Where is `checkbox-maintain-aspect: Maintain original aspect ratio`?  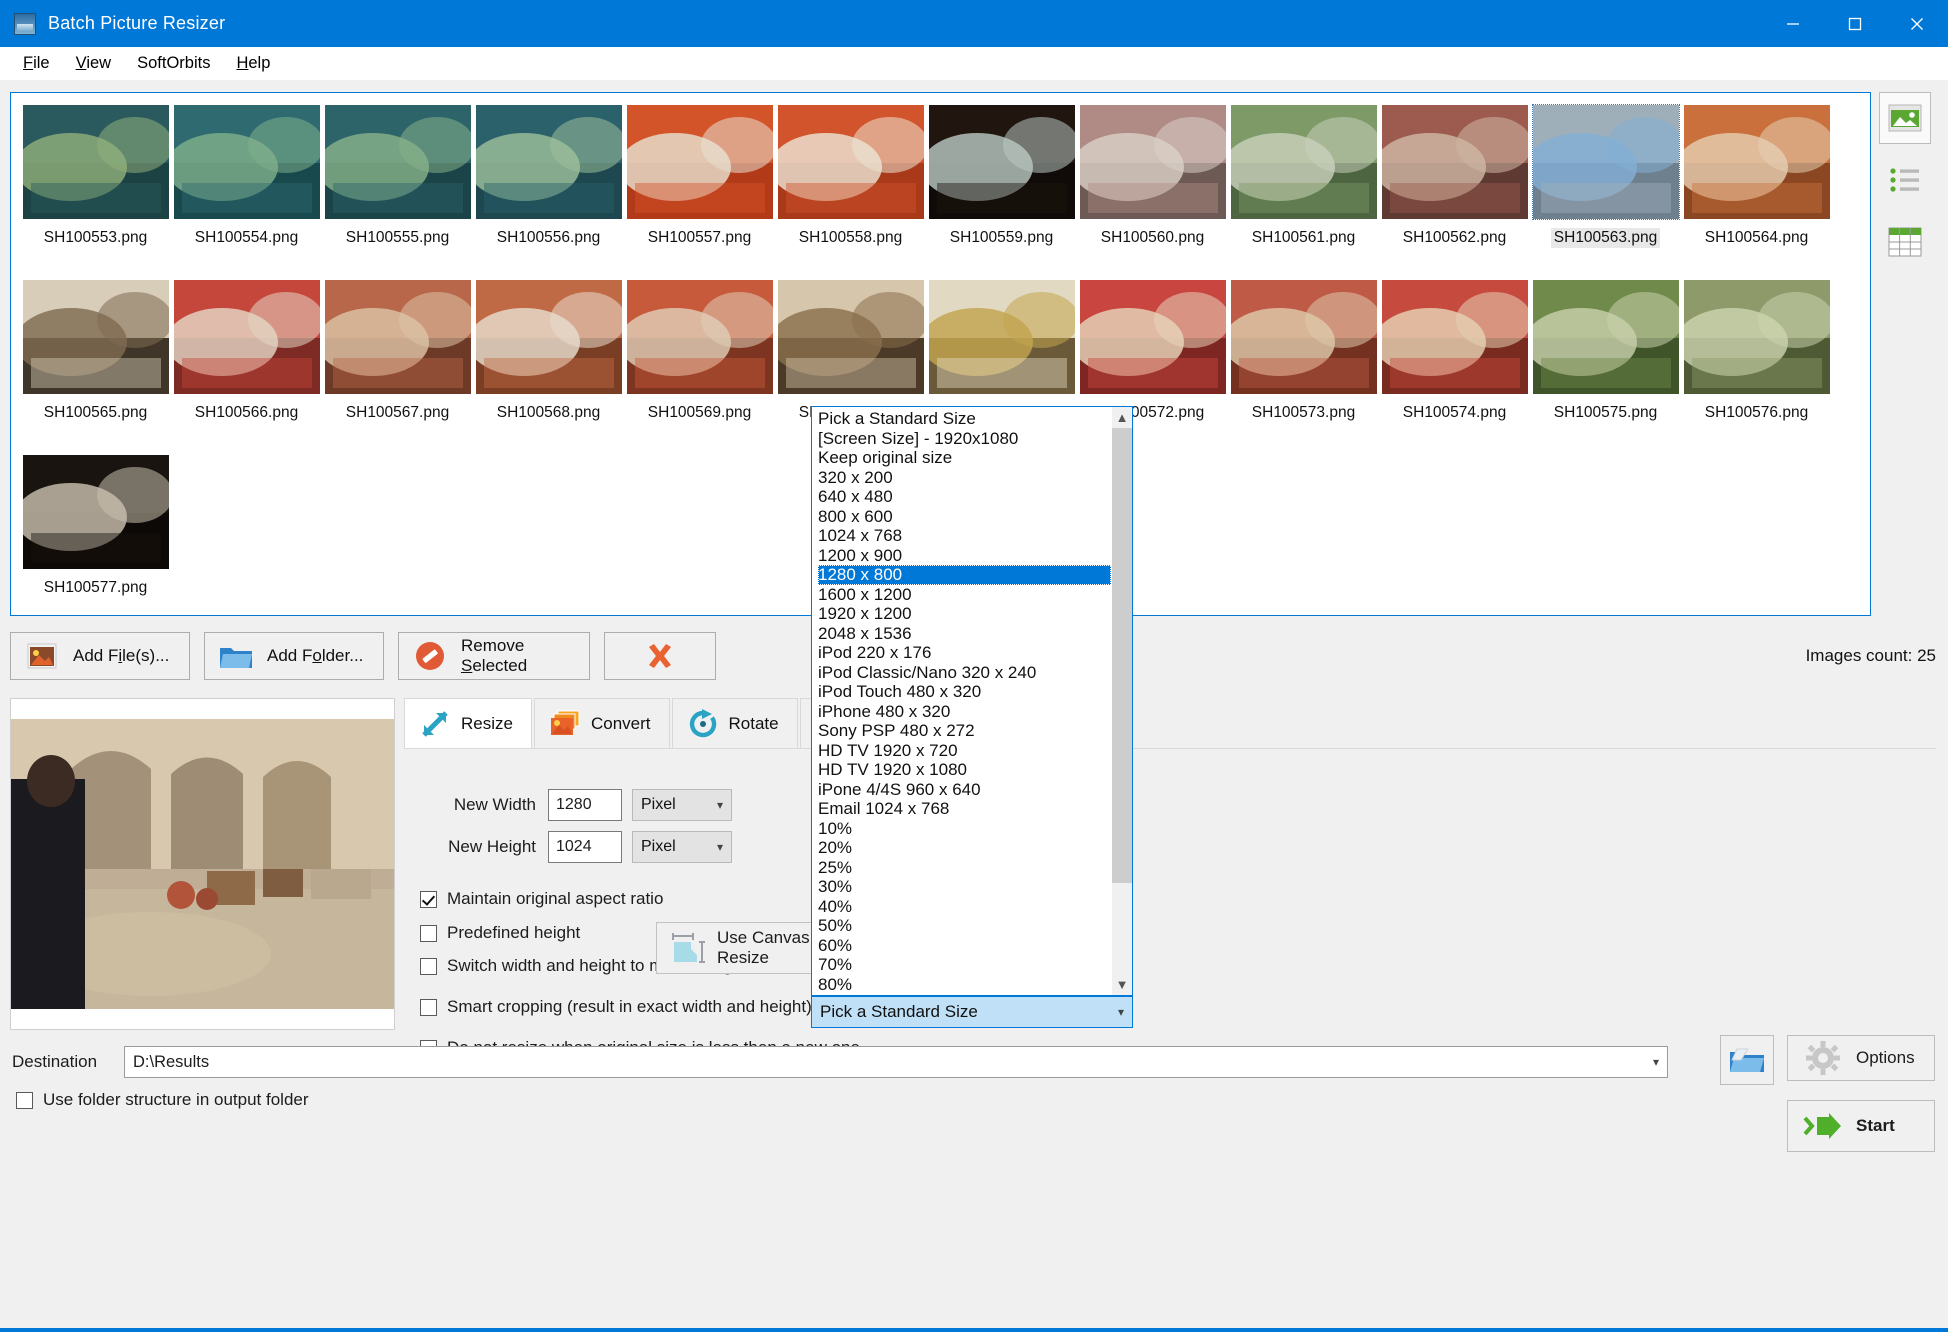 checkbox-maintain-aspect: Maintain original aspect ratio is located at coordinates (541, 899).